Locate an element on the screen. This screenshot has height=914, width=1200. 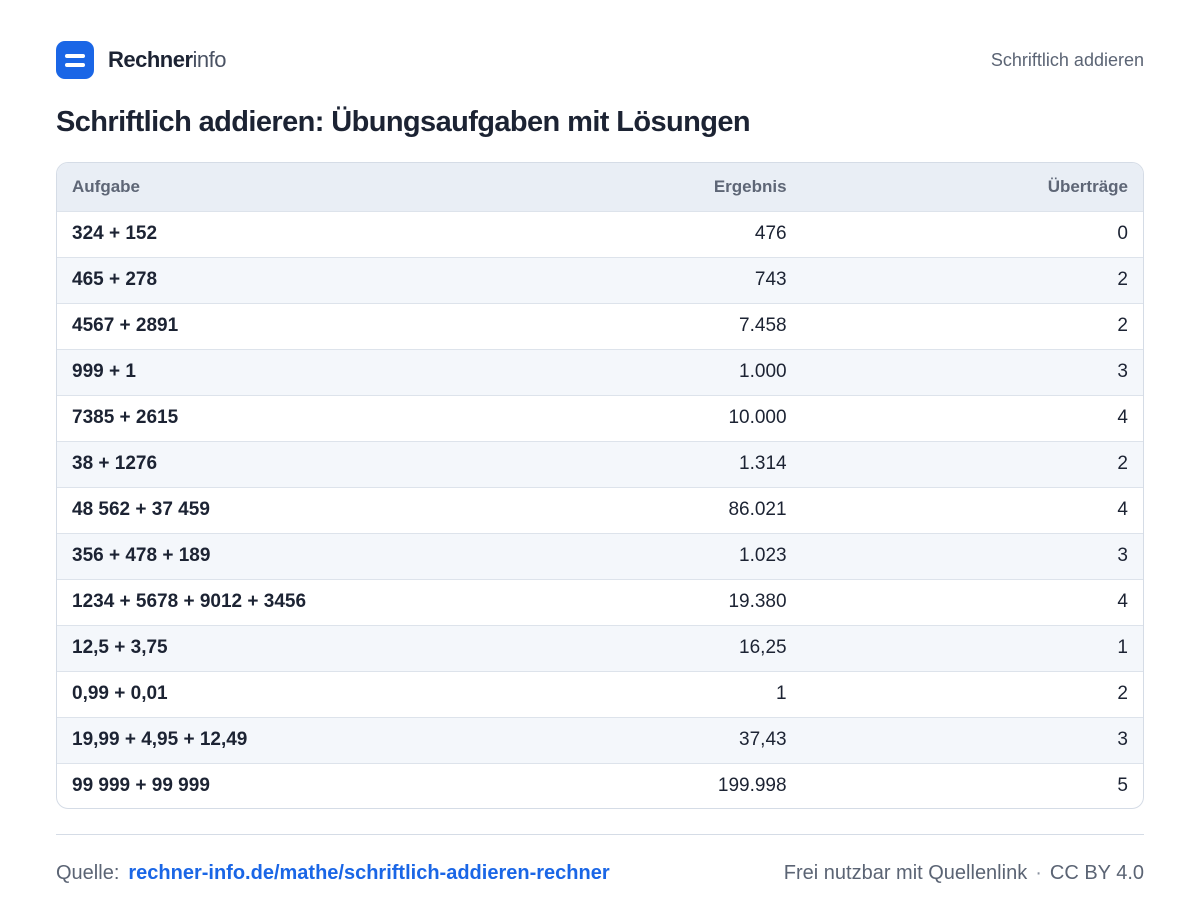
cell-ergebnis: 7.458 is located at coordinates (763, 325).